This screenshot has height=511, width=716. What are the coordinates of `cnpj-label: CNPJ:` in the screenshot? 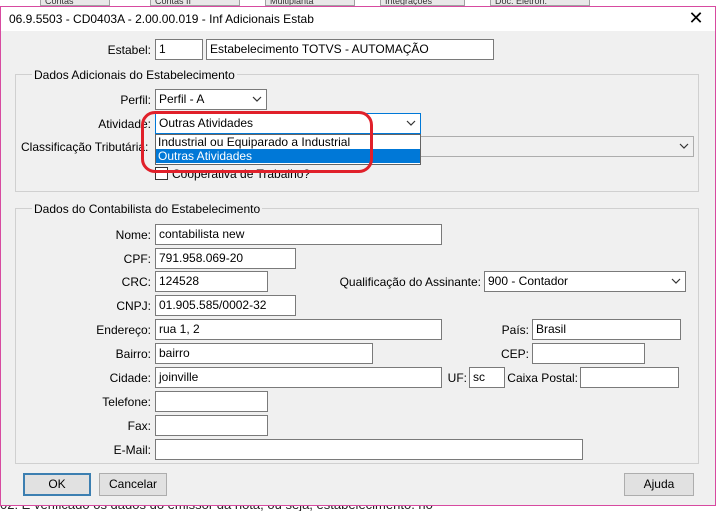 It's located at (133, 306).